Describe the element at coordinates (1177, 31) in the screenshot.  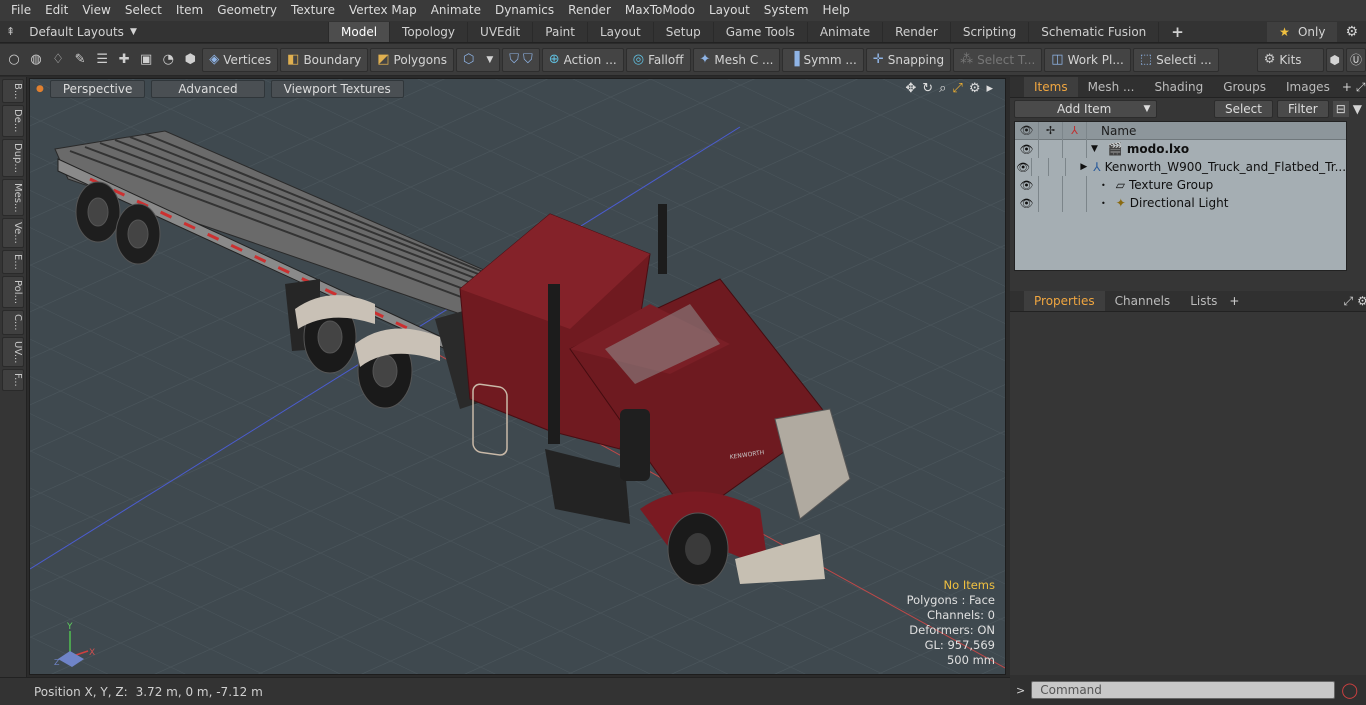
I see `add-tab-button: +` at that location.